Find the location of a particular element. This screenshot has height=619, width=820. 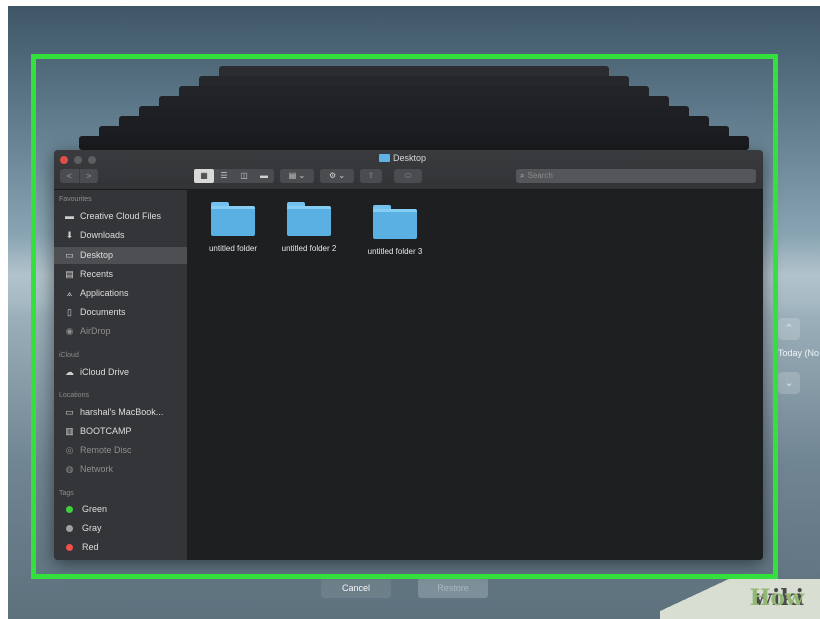

chevron-down-icon: ⌄ is located at coordinates (789, 383).